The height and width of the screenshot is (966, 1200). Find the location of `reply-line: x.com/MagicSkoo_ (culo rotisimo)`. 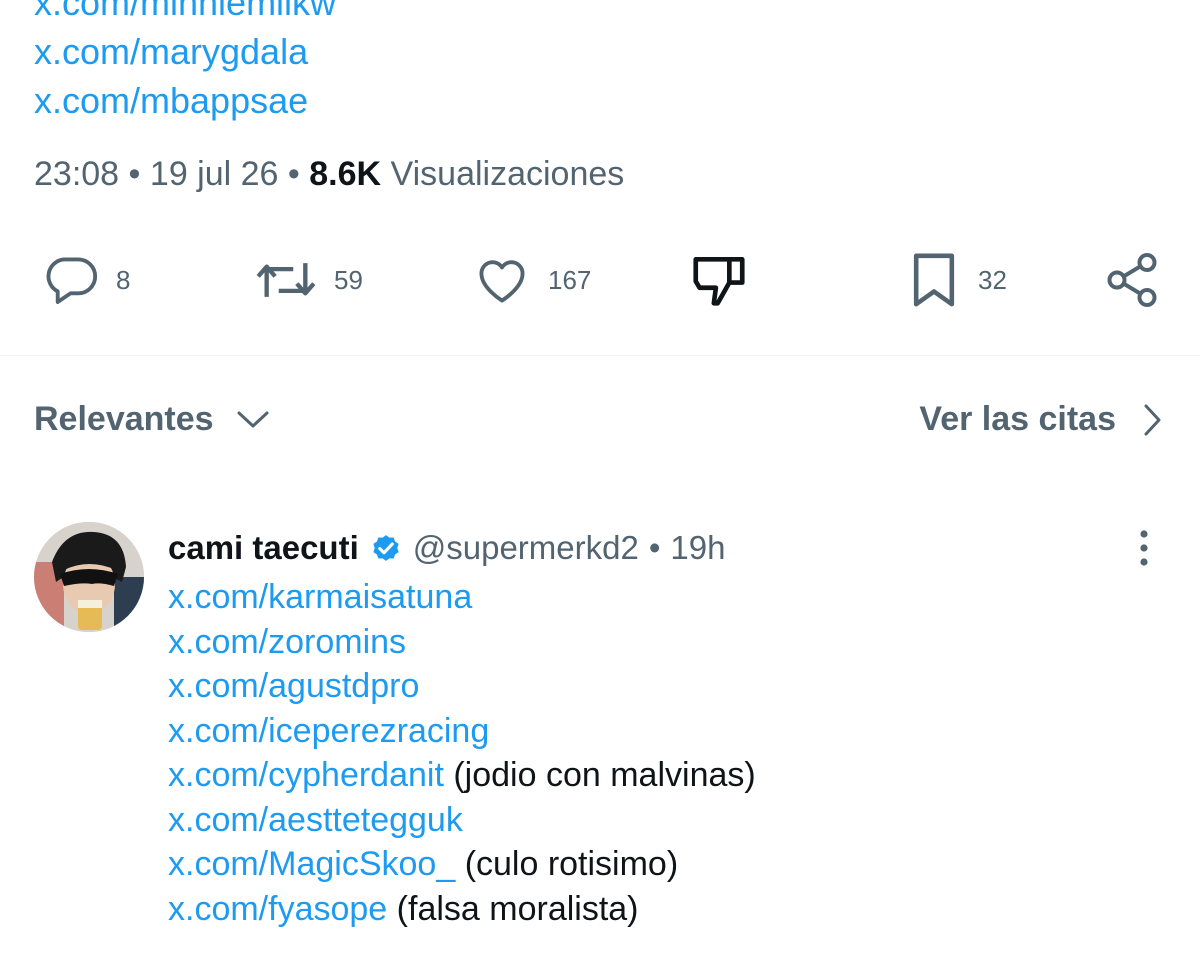

reply-line: x.com/MagicSkoo_ (culo rotisimo) is located at coordinates (462, 864).